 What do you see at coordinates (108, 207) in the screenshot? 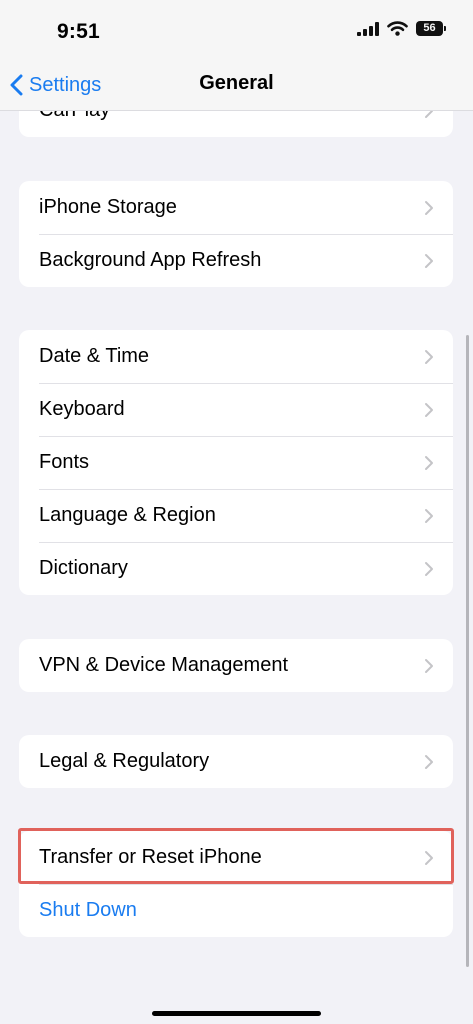
I see `row-label: iPhone Storage` at bounding box center [108, 207].